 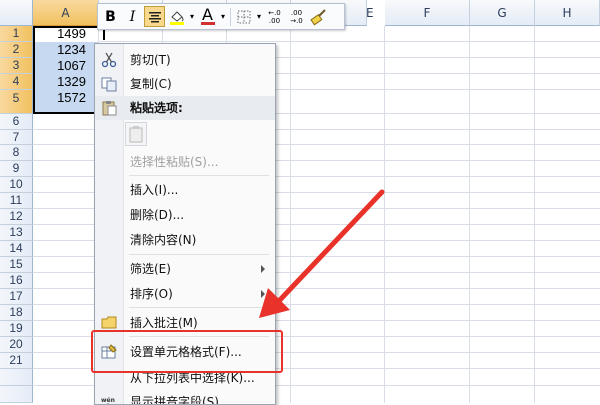 I want to click on menu-item-paste-options: 粘贴选项:, so click(x=185, y=108).